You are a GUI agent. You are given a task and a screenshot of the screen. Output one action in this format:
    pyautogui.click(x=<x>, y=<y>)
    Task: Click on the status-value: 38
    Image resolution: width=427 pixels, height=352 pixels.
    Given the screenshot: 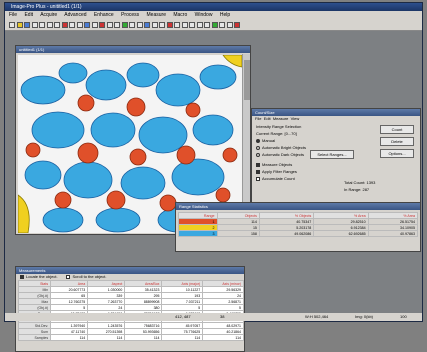 What is the action you would take?
    pyautogui.click(x=222, y=316)
    